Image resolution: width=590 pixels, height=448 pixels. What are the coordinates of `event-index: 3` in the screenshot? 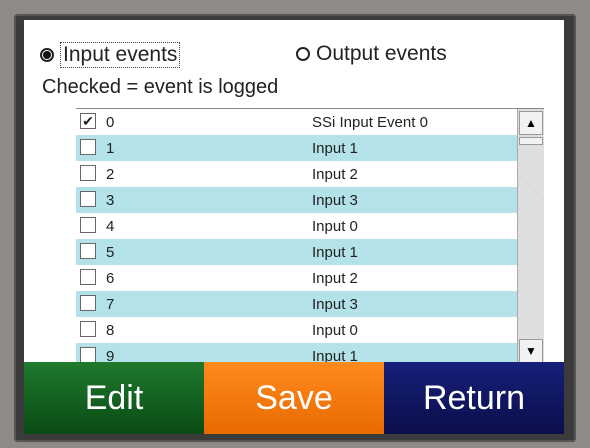 It's located at (110, 200).